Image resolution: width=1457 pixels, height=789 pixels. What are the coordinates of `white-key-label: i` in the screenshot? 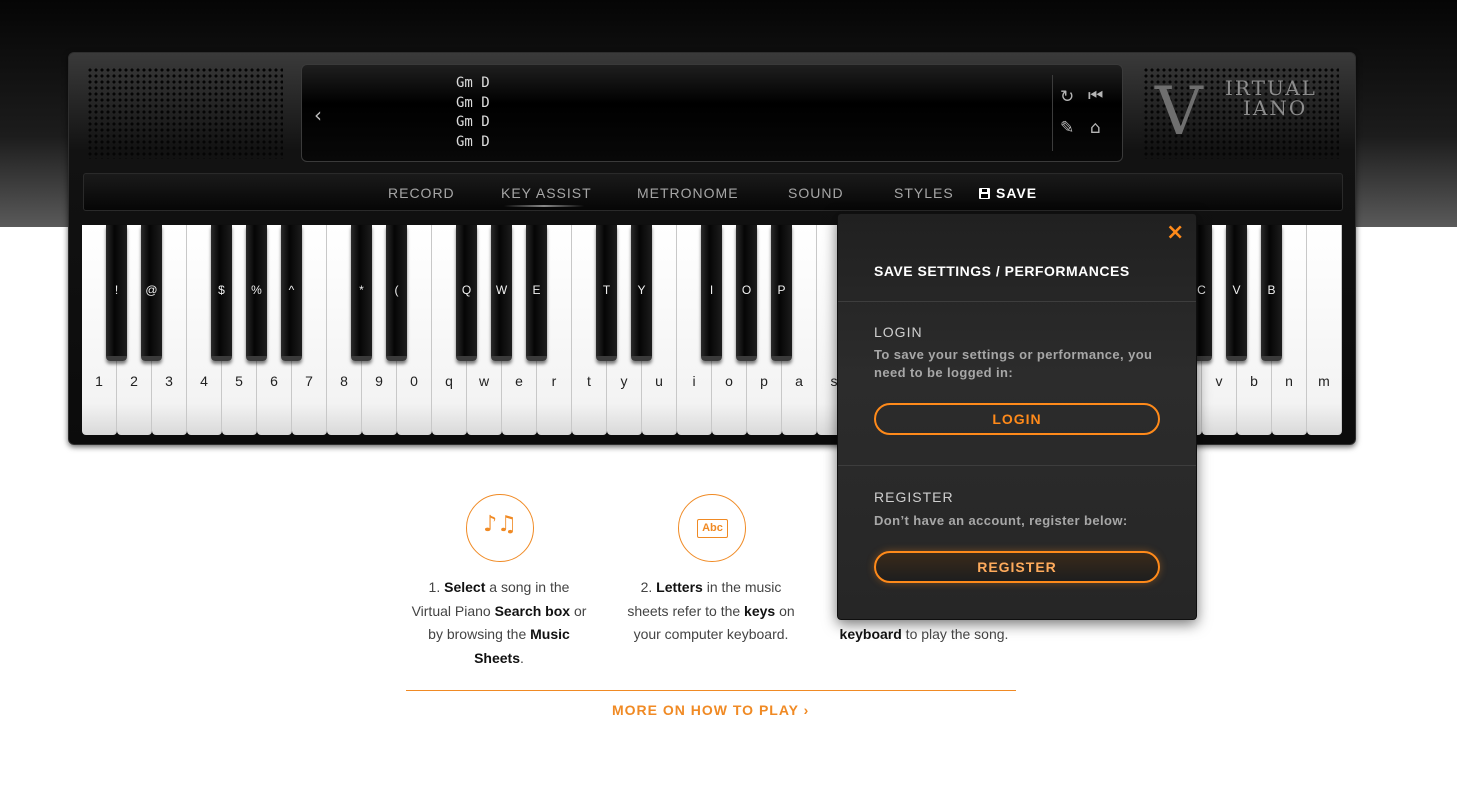 It's located at (694, 381).